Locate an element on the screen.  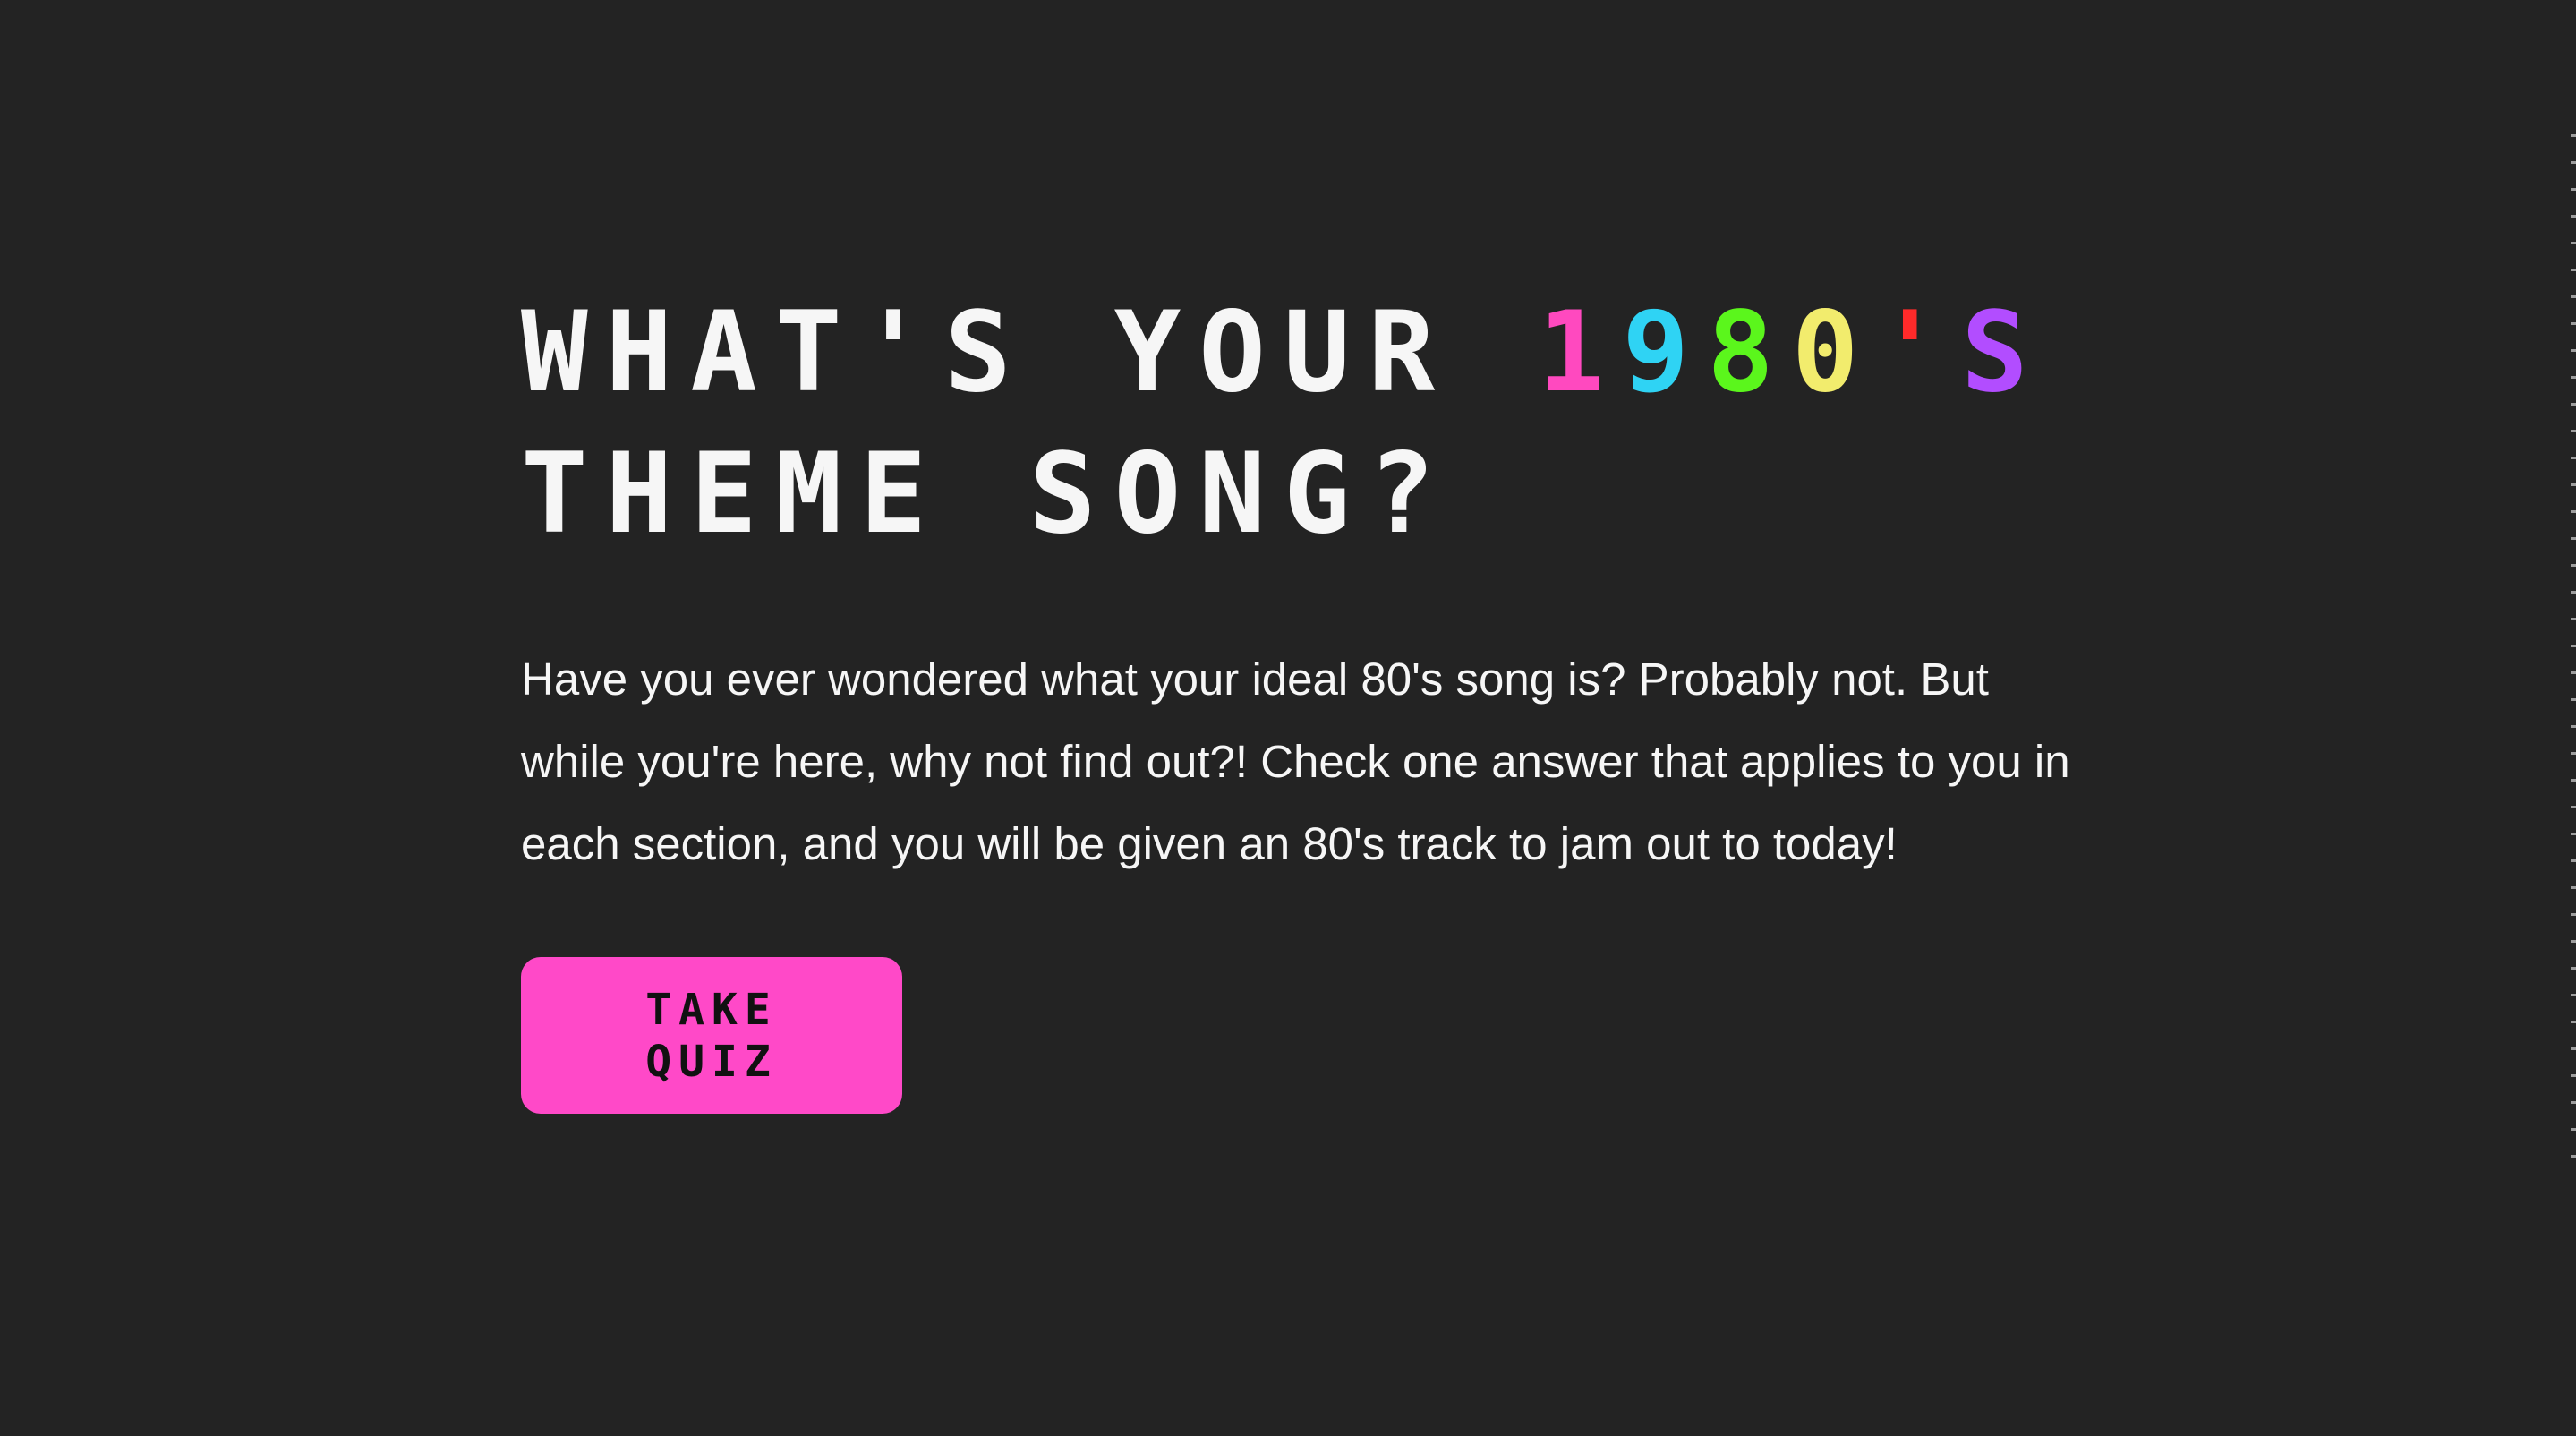
title-year-apostrophe: ' is located at coordinates (1919, 352).